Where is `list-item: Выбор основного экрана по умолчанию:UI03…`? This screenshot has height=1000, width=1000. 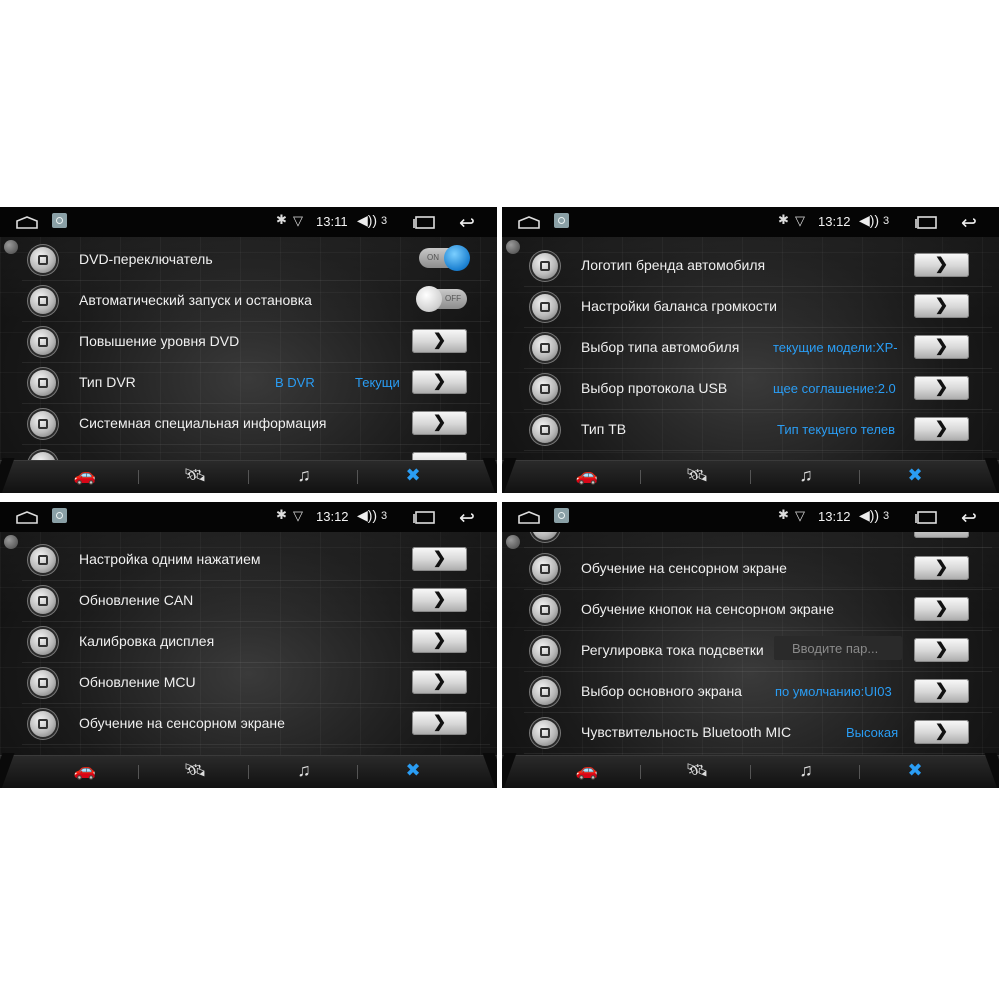
list-item: Выбор основного экрана по умолчанию:UI03… is located at coordinates (758, 692).